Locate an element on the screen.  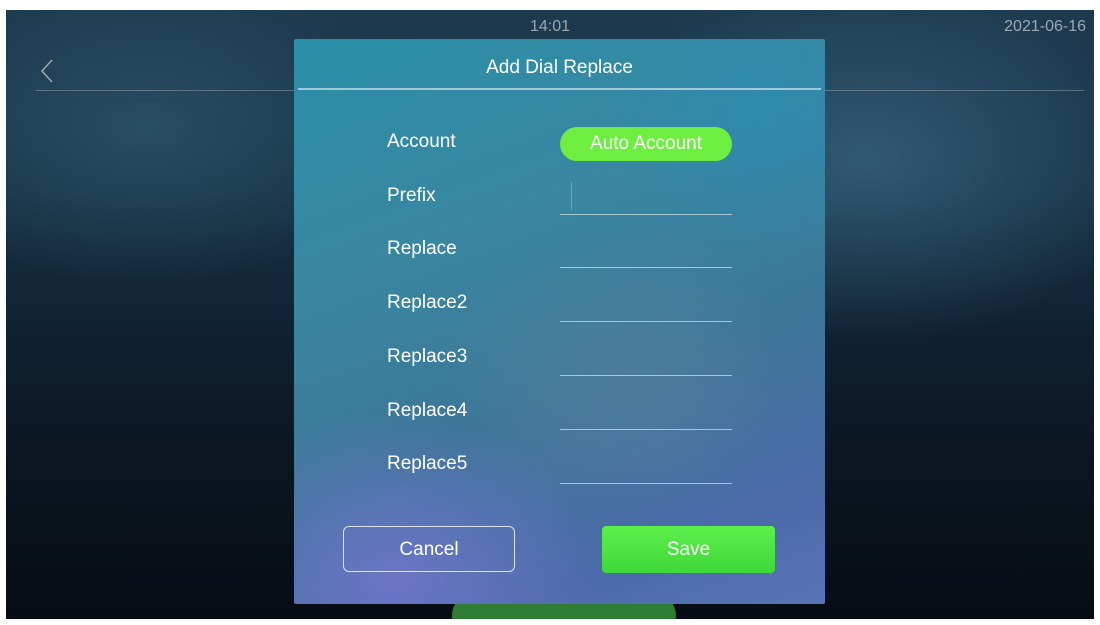
cancel-button: Cancel is located at coordinates (429, 549).